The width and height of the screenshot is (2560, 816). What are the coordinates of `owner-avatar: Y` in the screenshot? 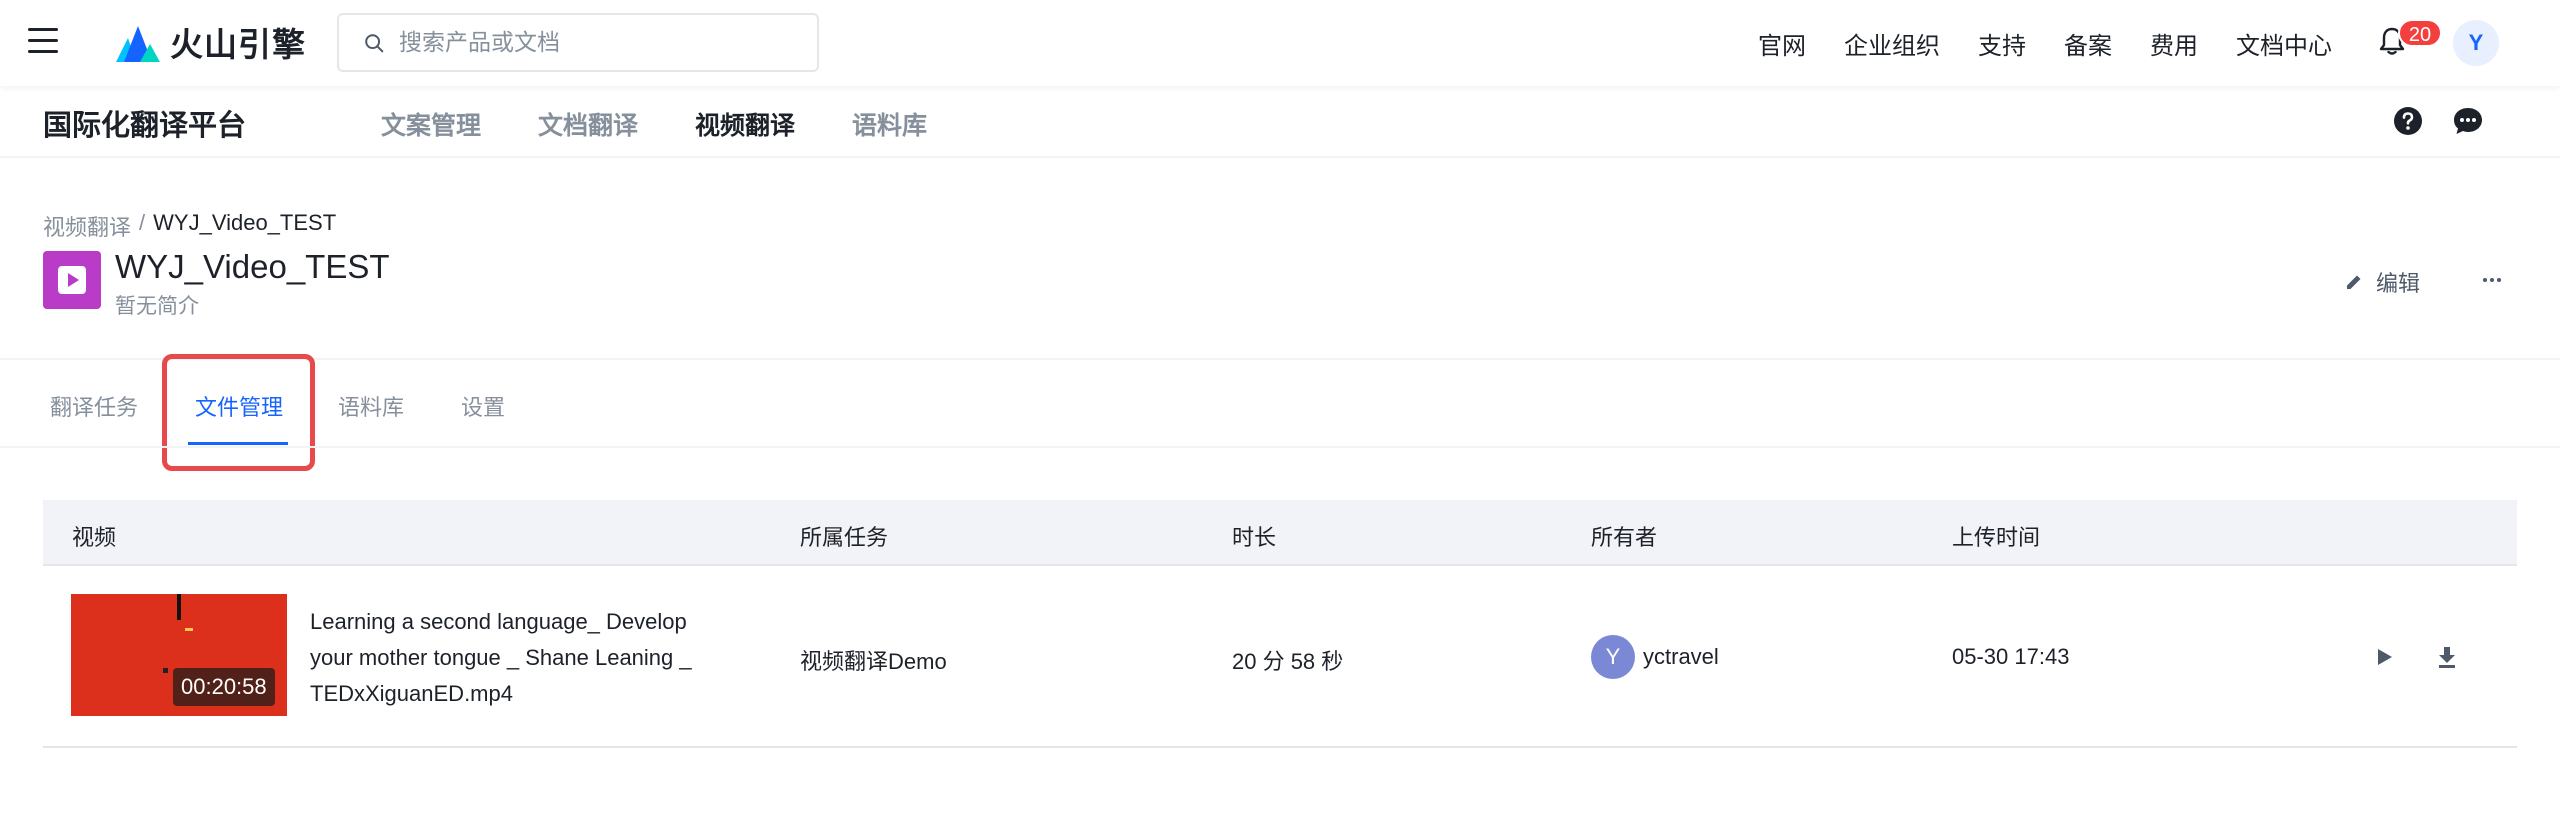 It's located at (1613, 657).